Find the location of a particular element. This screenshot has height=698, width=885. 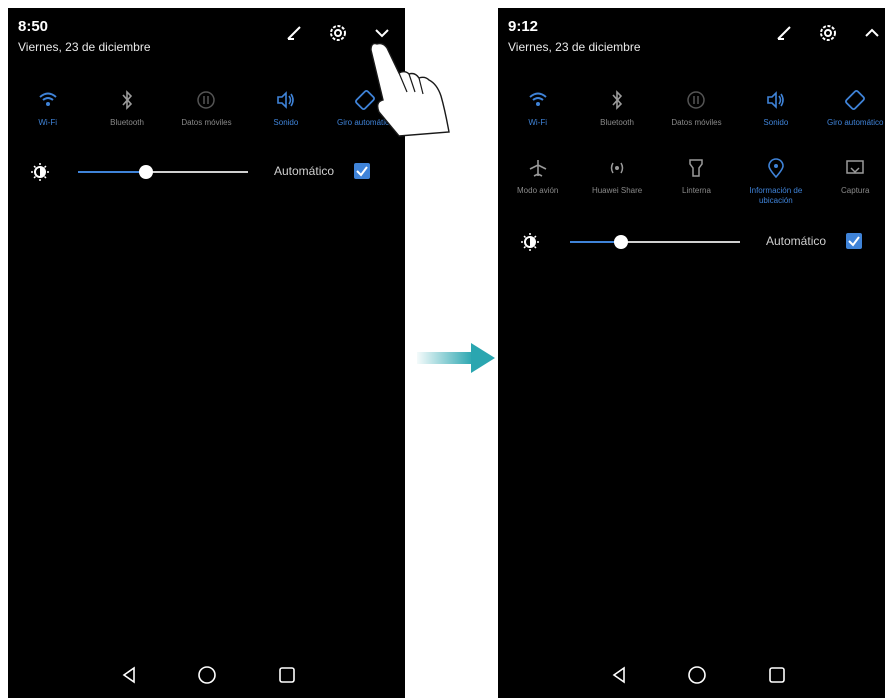

toggle-label: Giro automático is located at coordinates (855, 122).